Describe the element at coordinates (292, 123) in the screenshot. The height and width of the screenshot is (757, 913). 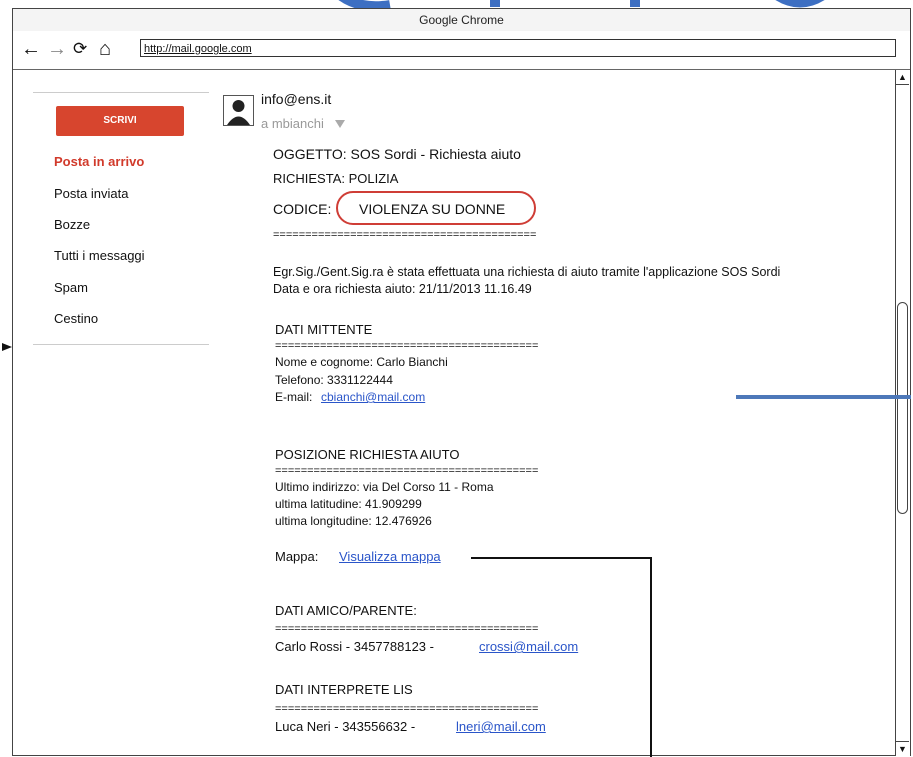
I see `recipient: a mbianchi` at that location.